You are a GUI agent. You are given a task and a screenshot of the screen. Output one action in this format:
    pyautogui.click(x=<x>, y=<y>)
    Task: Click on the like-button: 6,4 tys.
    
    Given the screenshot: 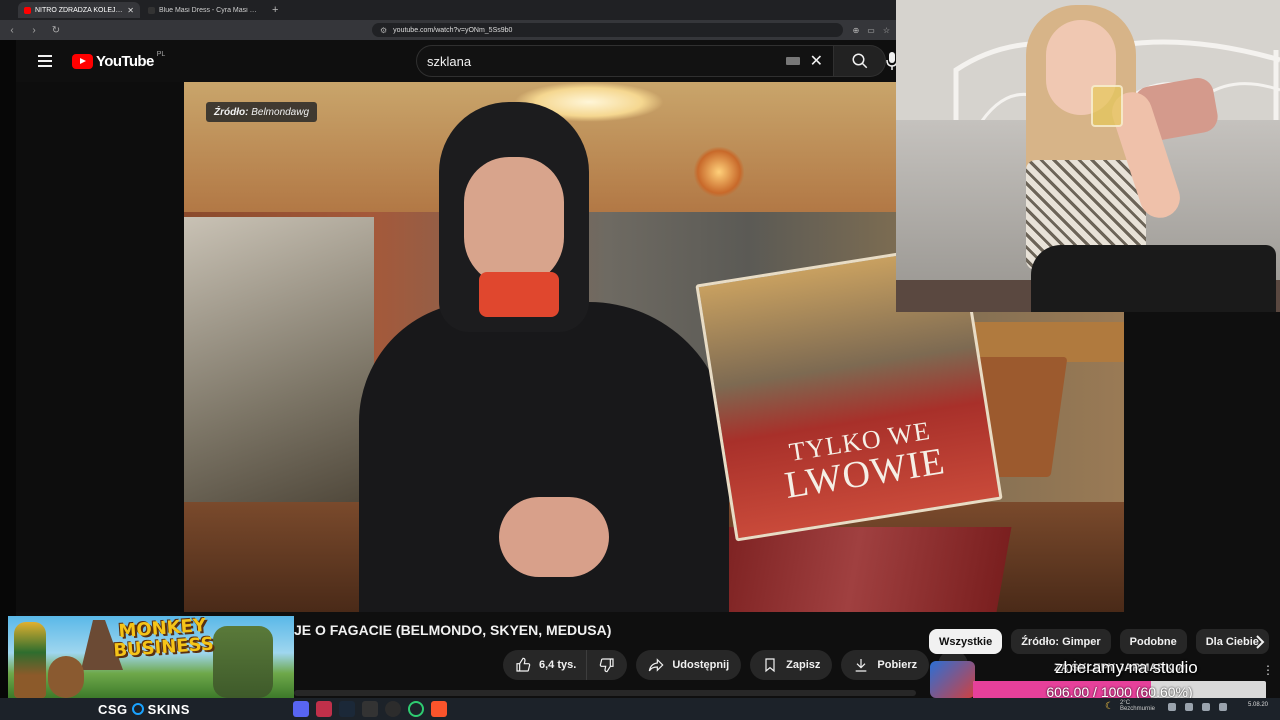 What is the action you would take?
    pyautogui.click(x=545, y=665)
    